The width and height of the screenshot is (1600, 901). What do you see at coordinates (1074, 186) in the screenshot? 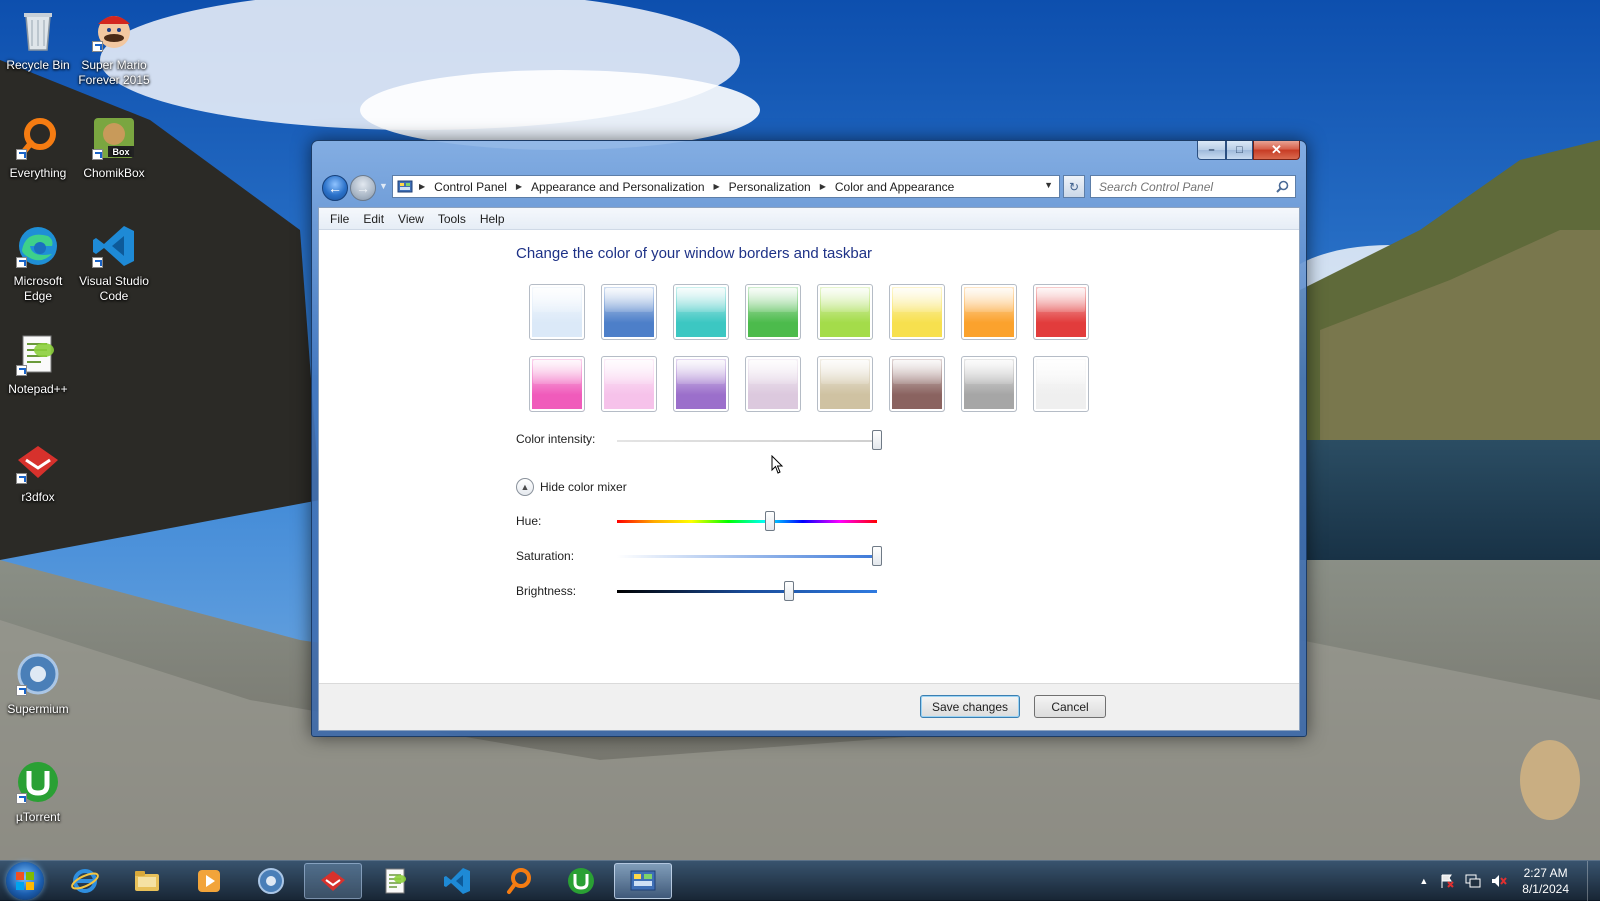
I see `refresh-button: ↻` at bounding box center [1074, 186].